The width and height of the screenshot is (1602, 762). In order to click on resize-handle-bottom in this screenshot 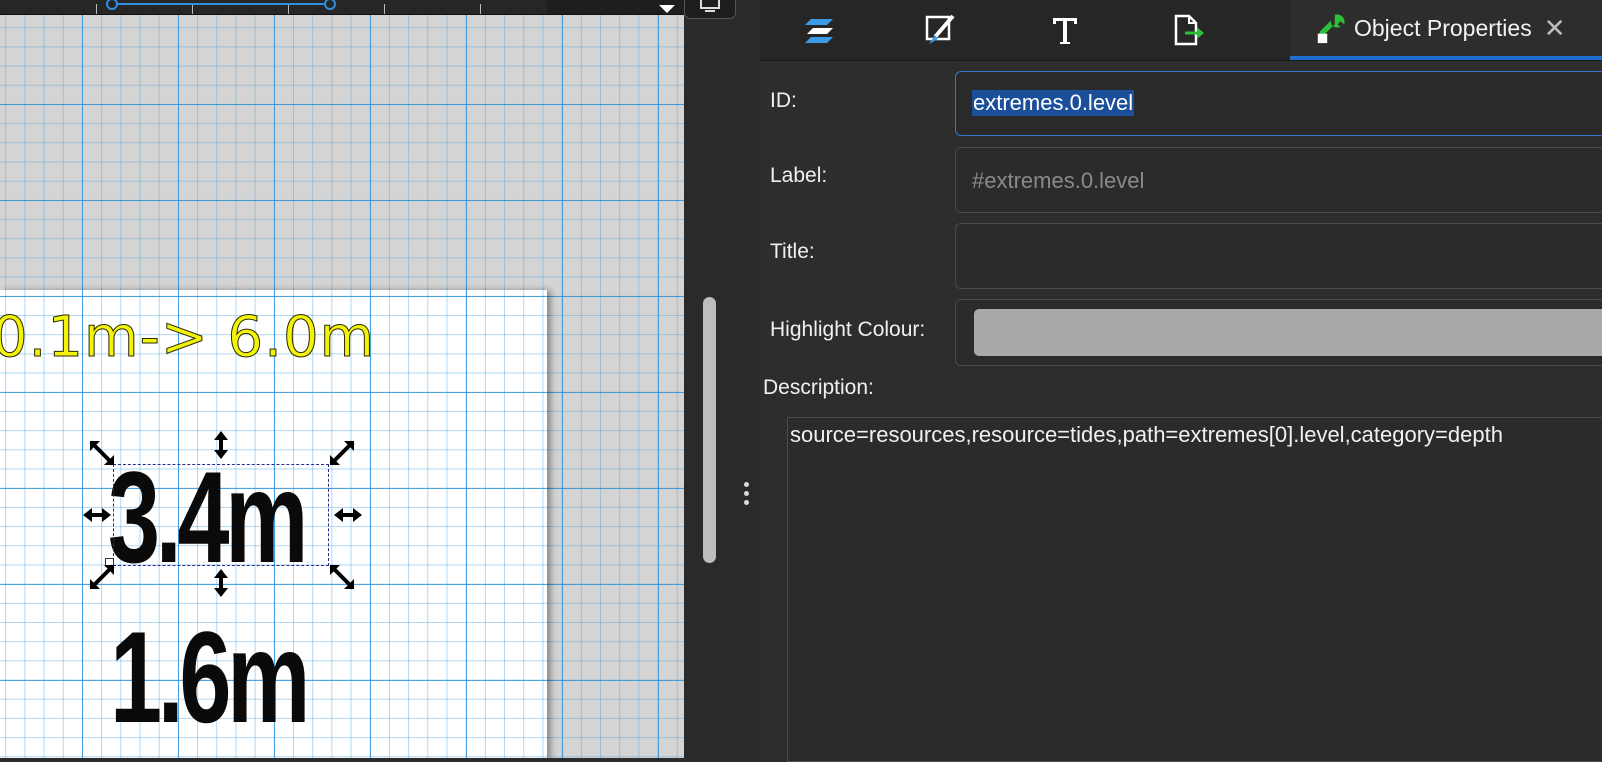, I will do `click(221, 583)`.